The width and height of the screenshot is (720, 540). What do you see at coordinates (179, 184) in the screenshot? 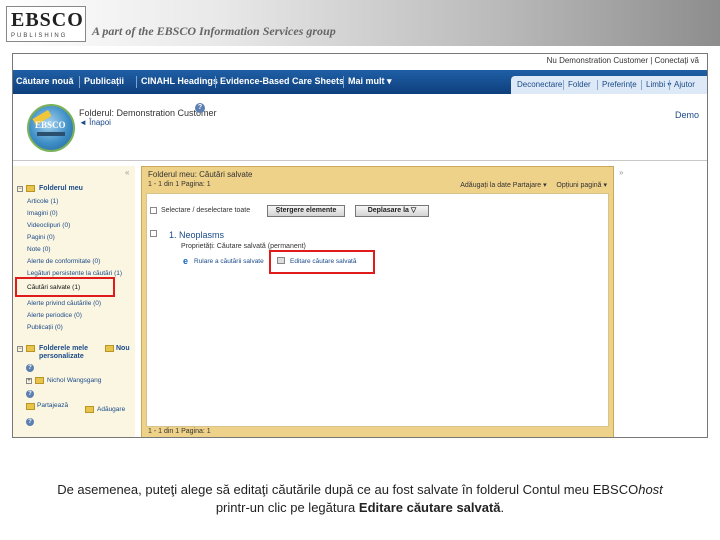
I see `pager-top: 1 - 1 din 1 Pagina: 1` at bounding box center [179, 184].